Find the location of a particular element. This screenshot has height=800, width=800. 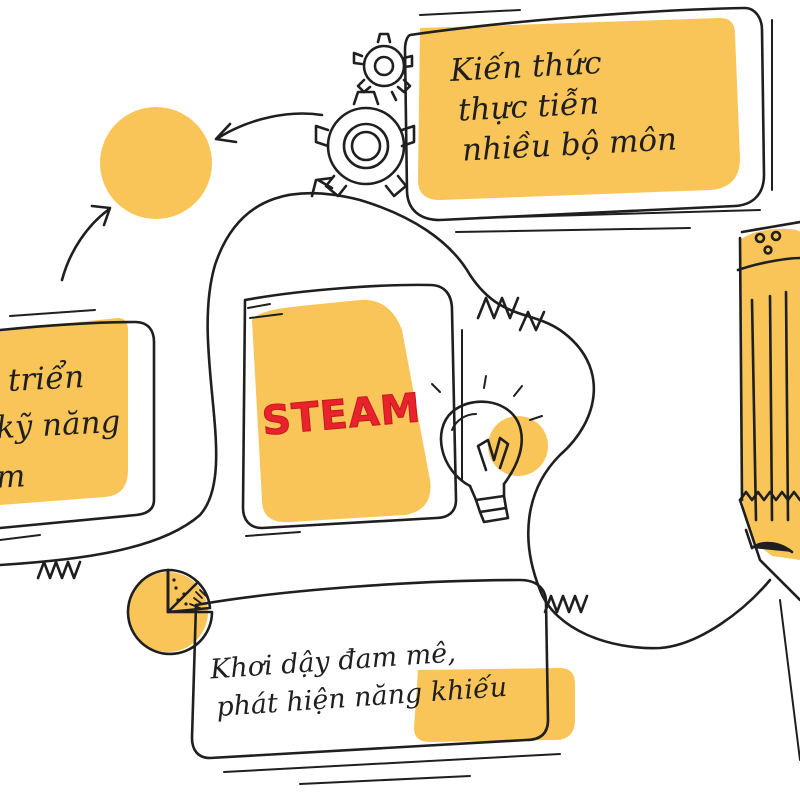

gears-icon is located at coordinates (365, 115).